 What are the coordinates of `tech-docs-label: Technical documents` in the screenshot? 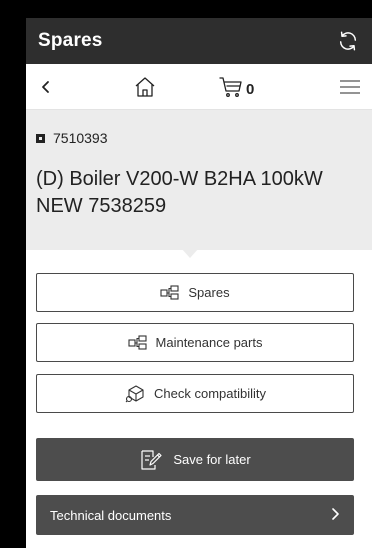 It's located at (111, 515).